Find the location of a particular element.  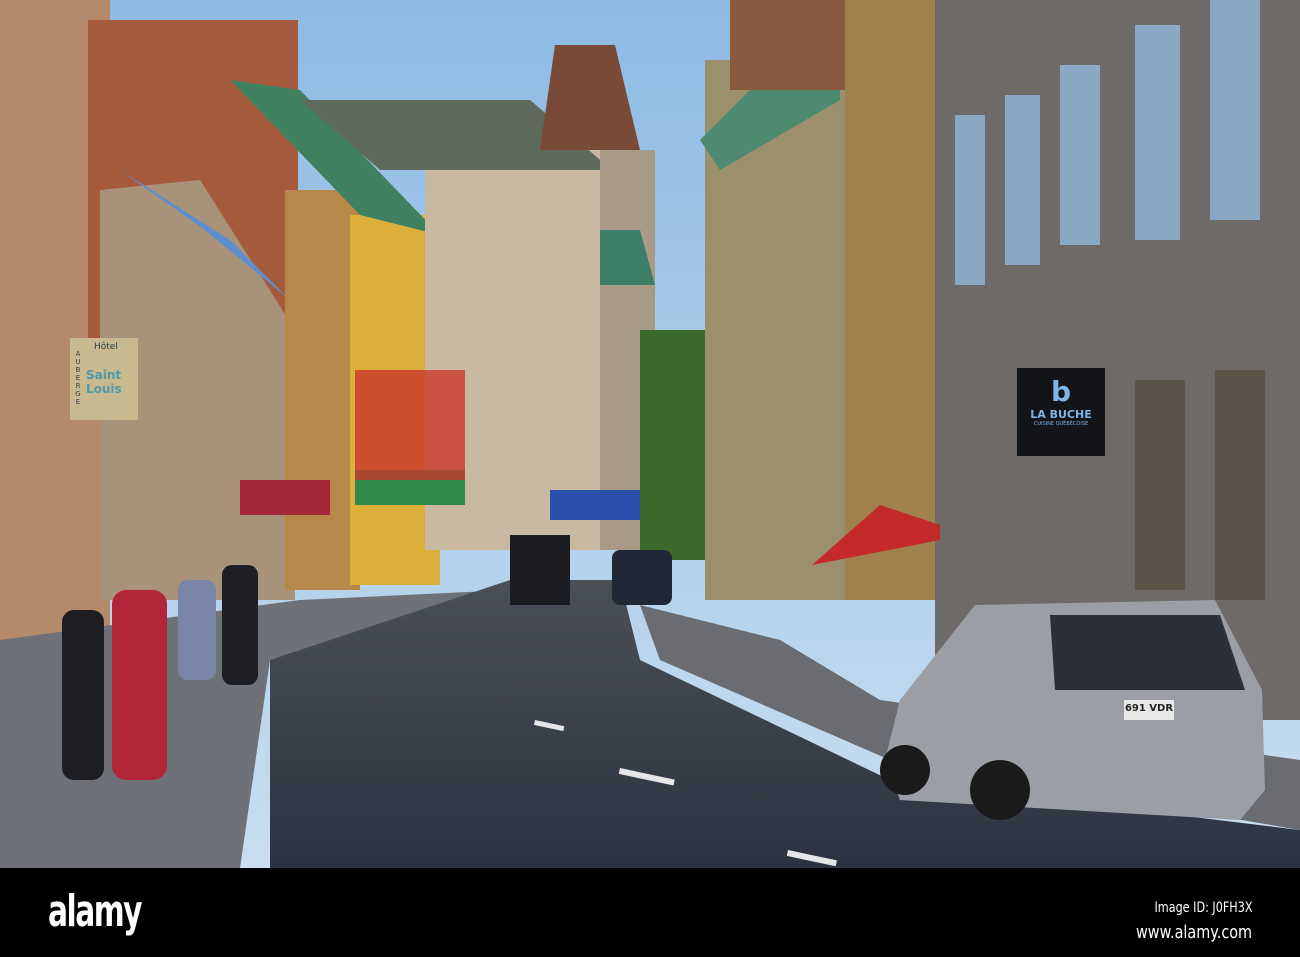

image-id: Image ID: J0FH3X is located at coordinates (1203, 908).